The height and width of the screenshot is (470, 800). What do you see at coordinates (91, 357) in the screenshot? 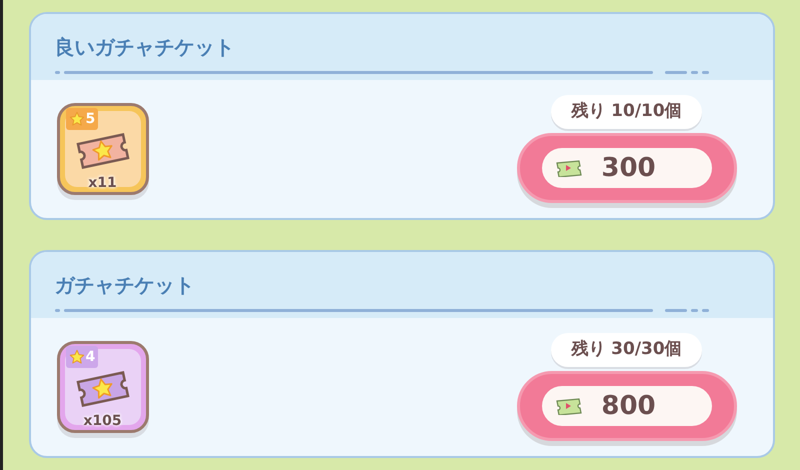
I see `rarity-text: 4` at bounding box center [91, 357].